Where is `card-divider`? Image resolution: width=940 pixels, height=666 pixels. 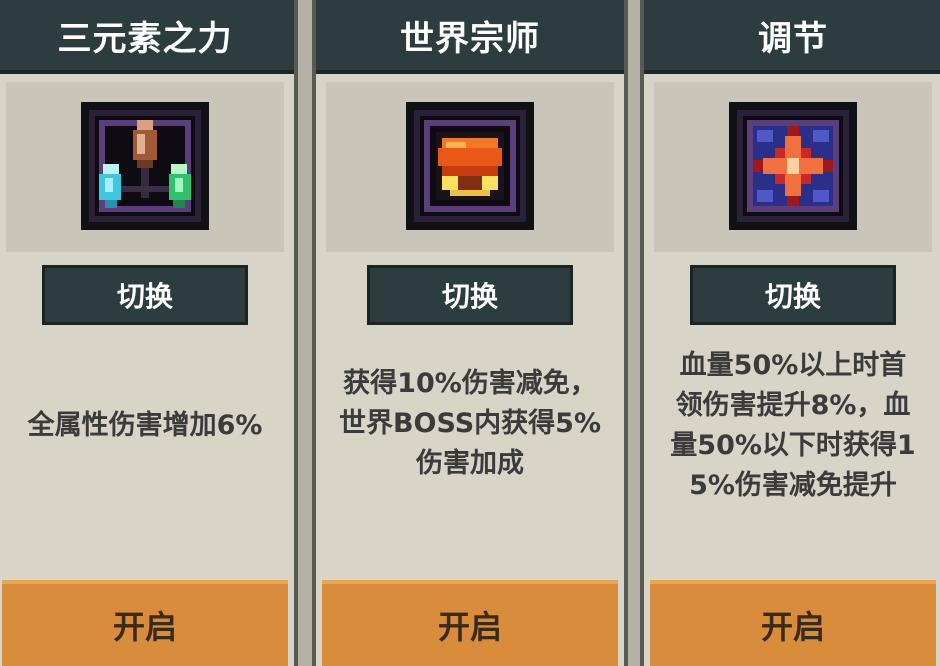
card-divider is located at coordinates (305, 333).